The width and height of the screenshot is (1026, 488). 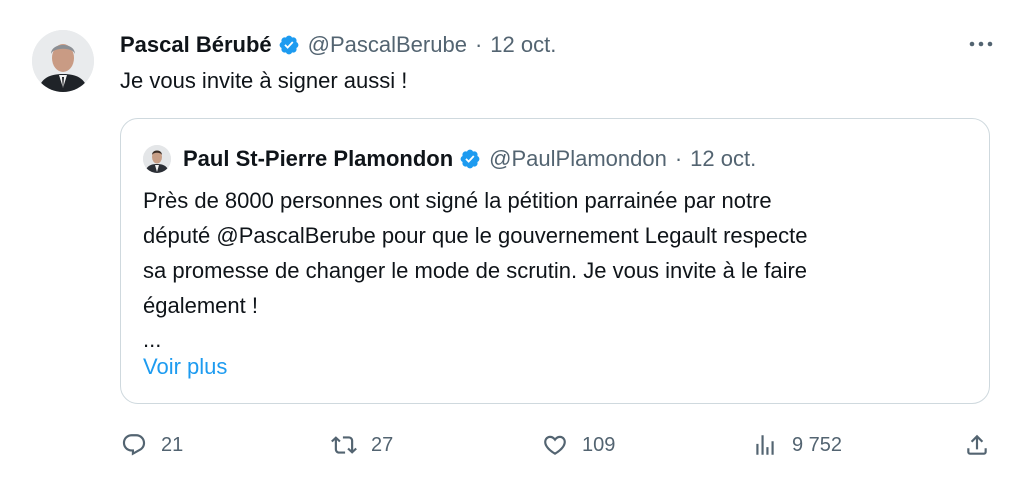 I want to click on avatar-image, so click(x=63, y=61).